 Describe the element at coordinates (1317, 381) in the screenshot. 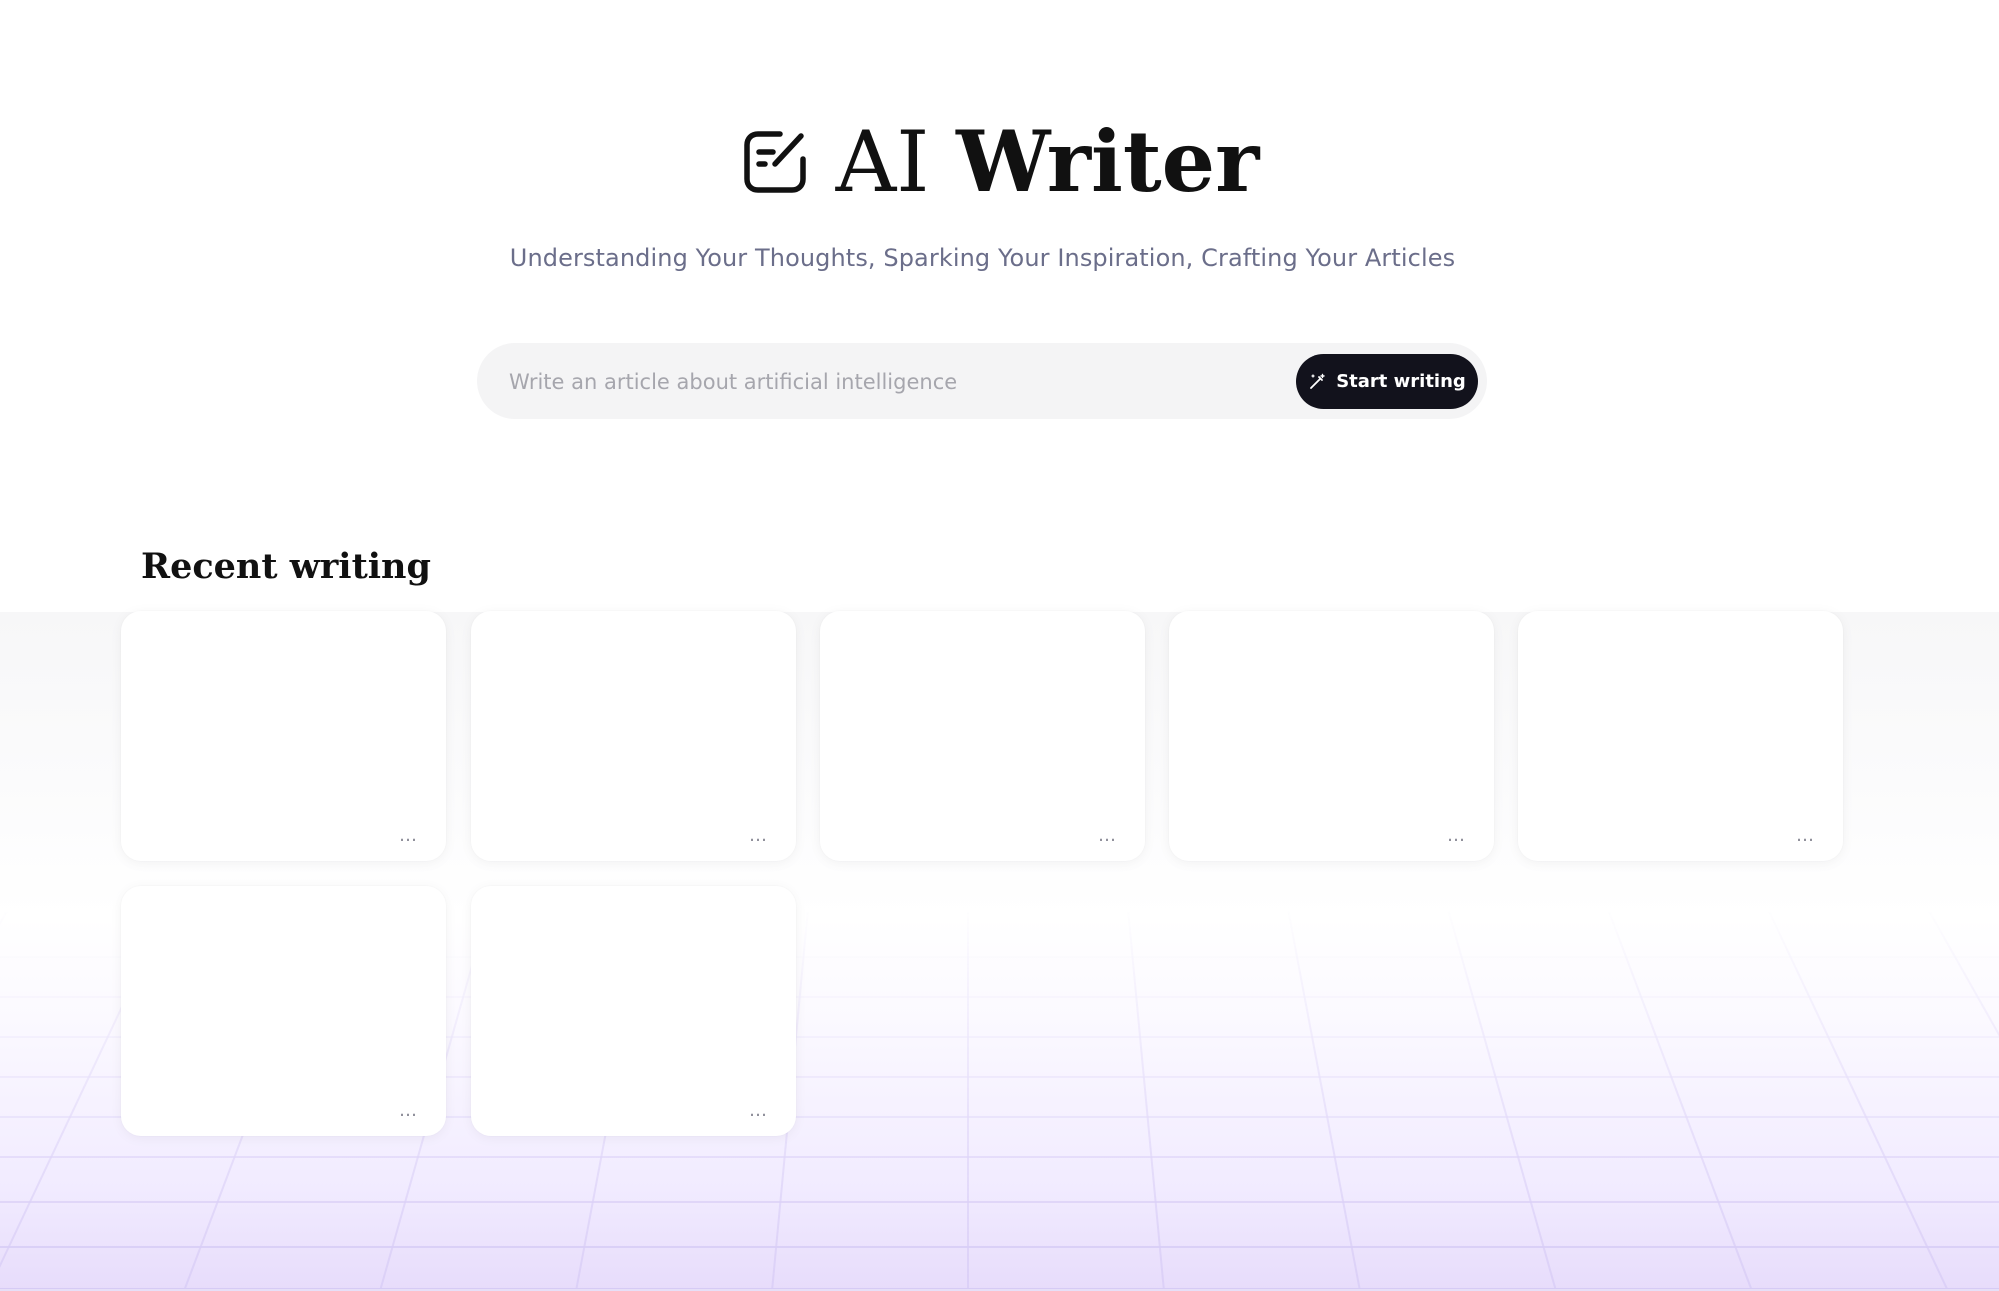

I see `magic-wand-icon` at that location.